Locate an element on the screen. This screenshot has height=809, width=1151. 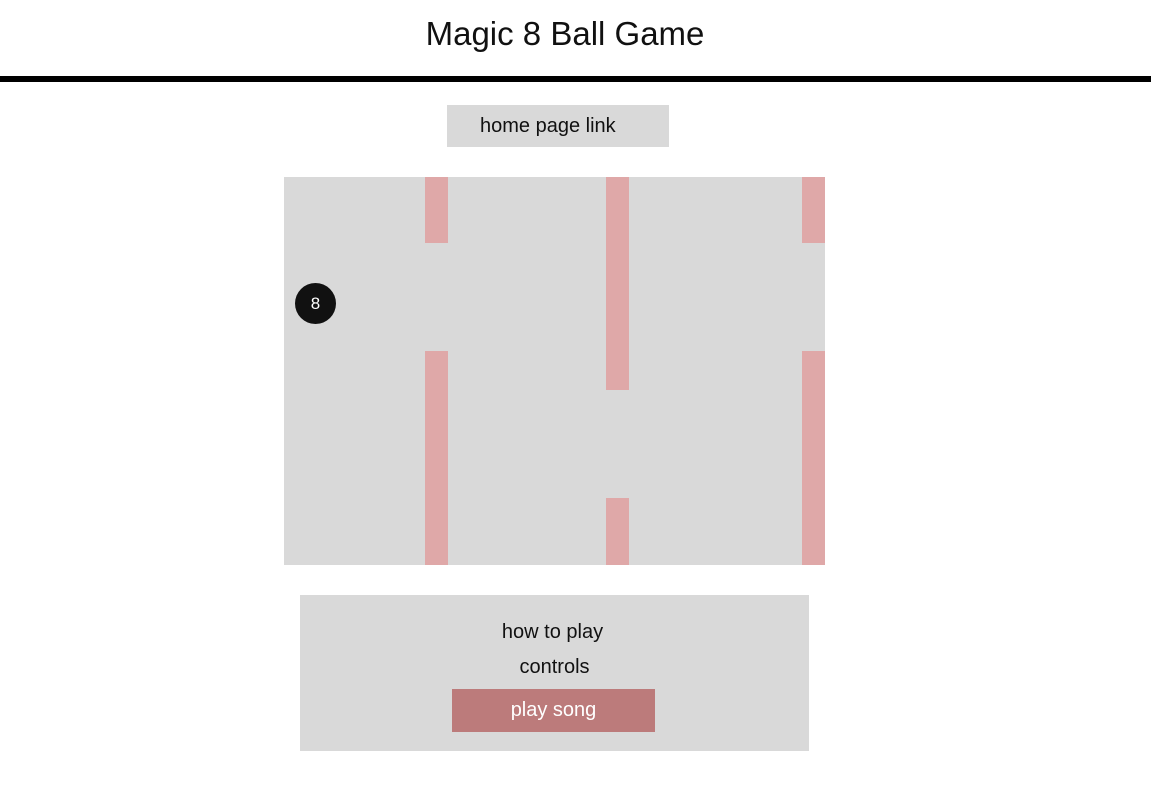
page-title: Magic 8 Ball Game is located at coordinates (565, 33).